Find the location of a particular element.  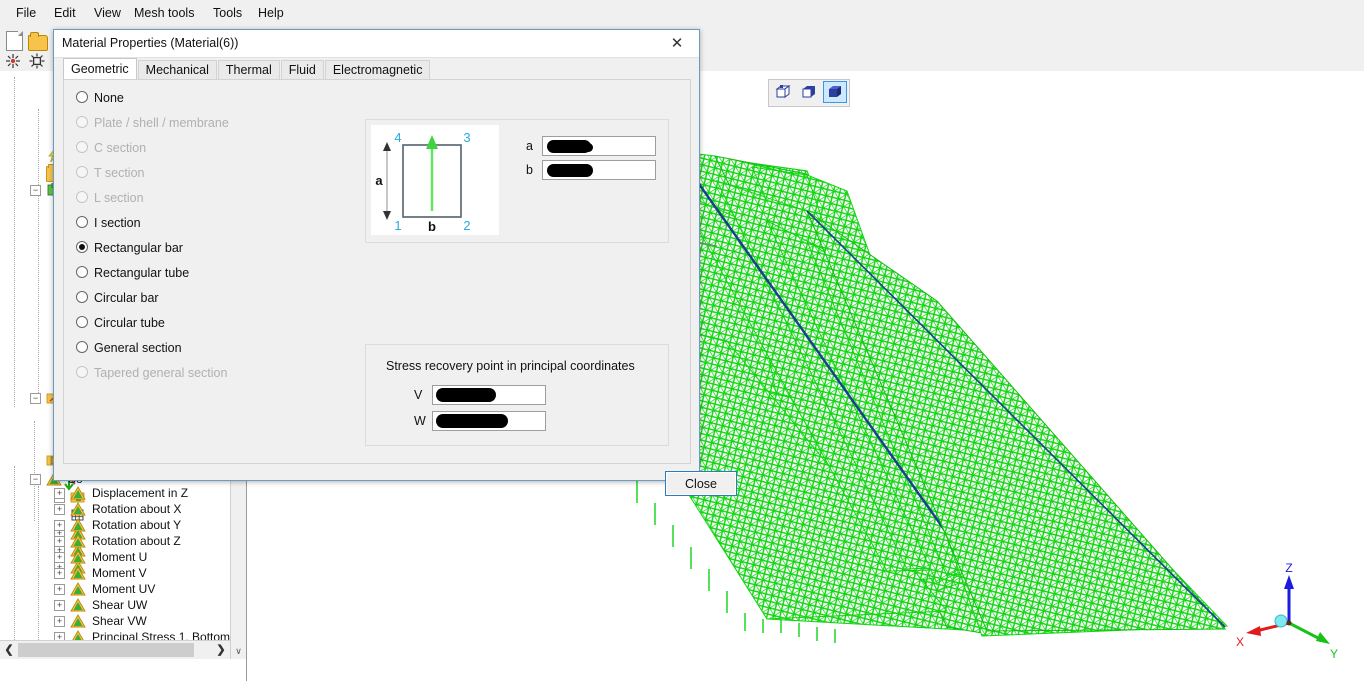

radio-label: Rectangular bar is located at coordinates (138, 248).